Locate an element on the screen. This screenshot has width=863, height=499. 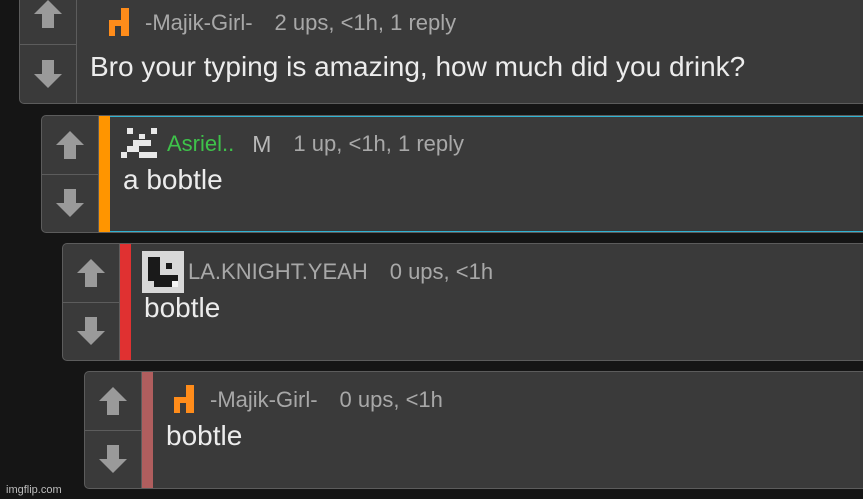
watermark: imgflip.com is located at coordinates (34, 490).